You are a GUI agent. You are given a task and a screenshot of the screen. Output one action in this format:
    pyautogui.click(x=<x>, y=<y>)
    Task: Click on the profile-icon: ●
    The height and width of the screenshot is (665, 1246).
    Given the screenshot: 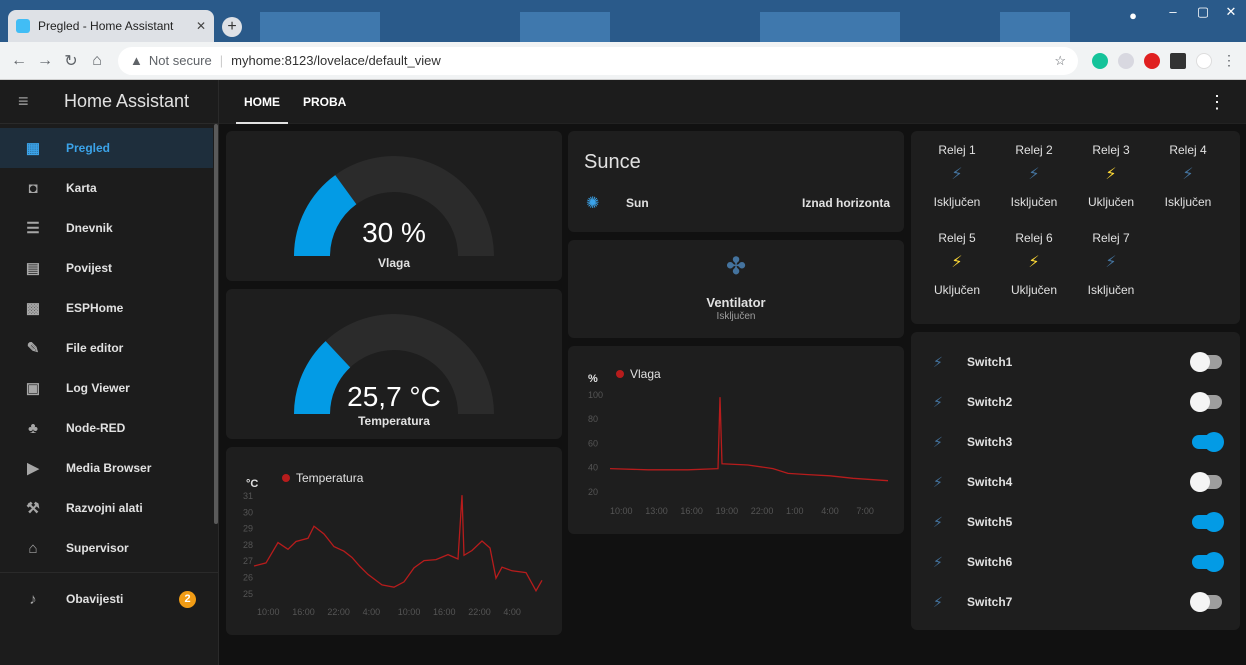 What is the action you would take?
    pyautogui.click(x=1133, y=18)
    